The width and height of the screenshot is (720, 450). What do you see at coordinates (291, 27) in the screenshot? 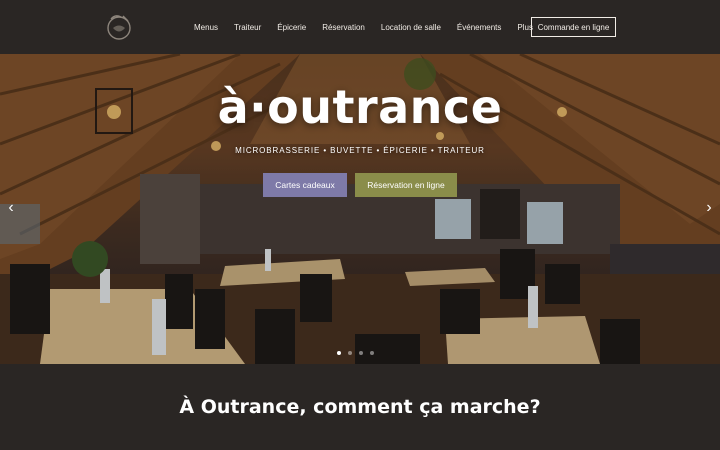
I see `nav-epicerie: Épicerie` at bounding box center [291, 27].